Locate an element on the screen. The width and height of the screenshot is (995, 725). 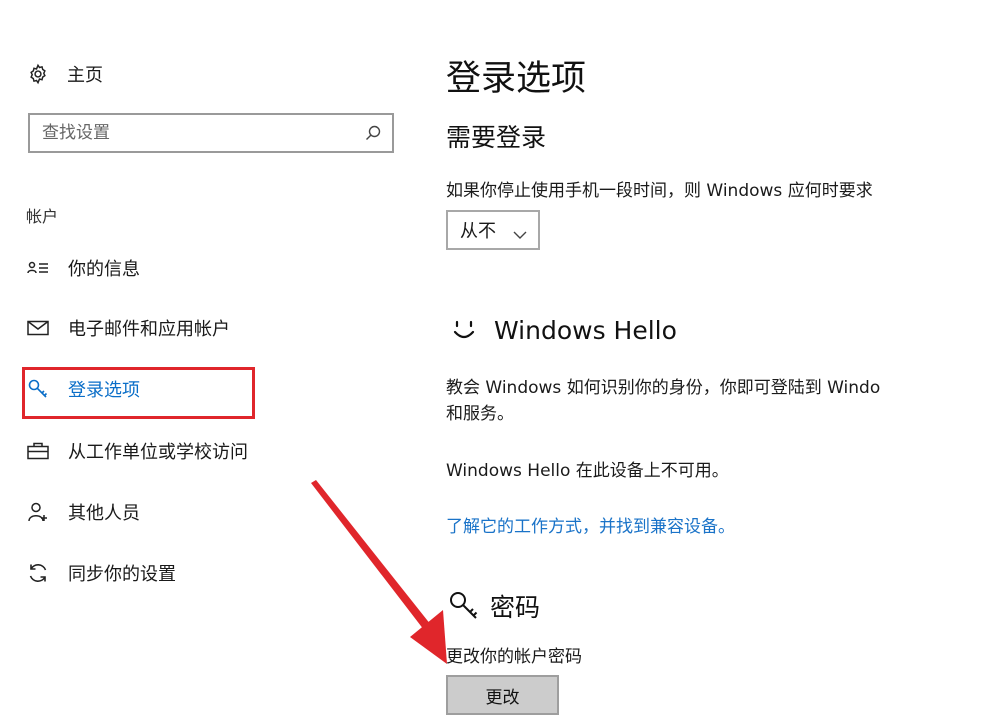
smiley-icon is located at coordinates (464, 330).